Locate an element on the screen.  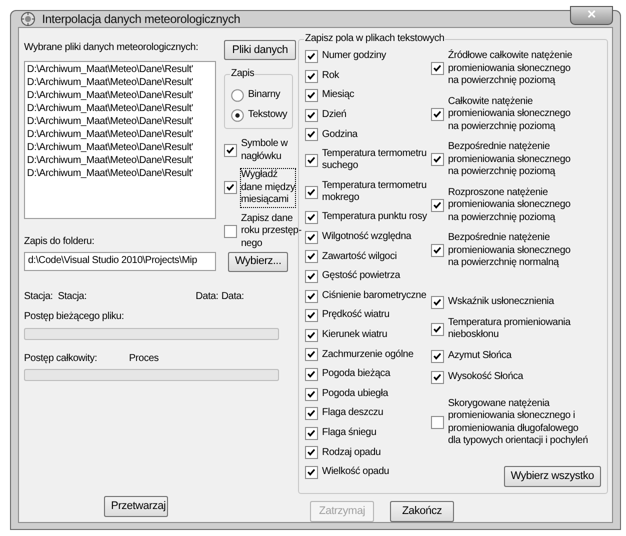
checkbox-label: Temperatura termometru suchego is located at coordinates (374, 160).